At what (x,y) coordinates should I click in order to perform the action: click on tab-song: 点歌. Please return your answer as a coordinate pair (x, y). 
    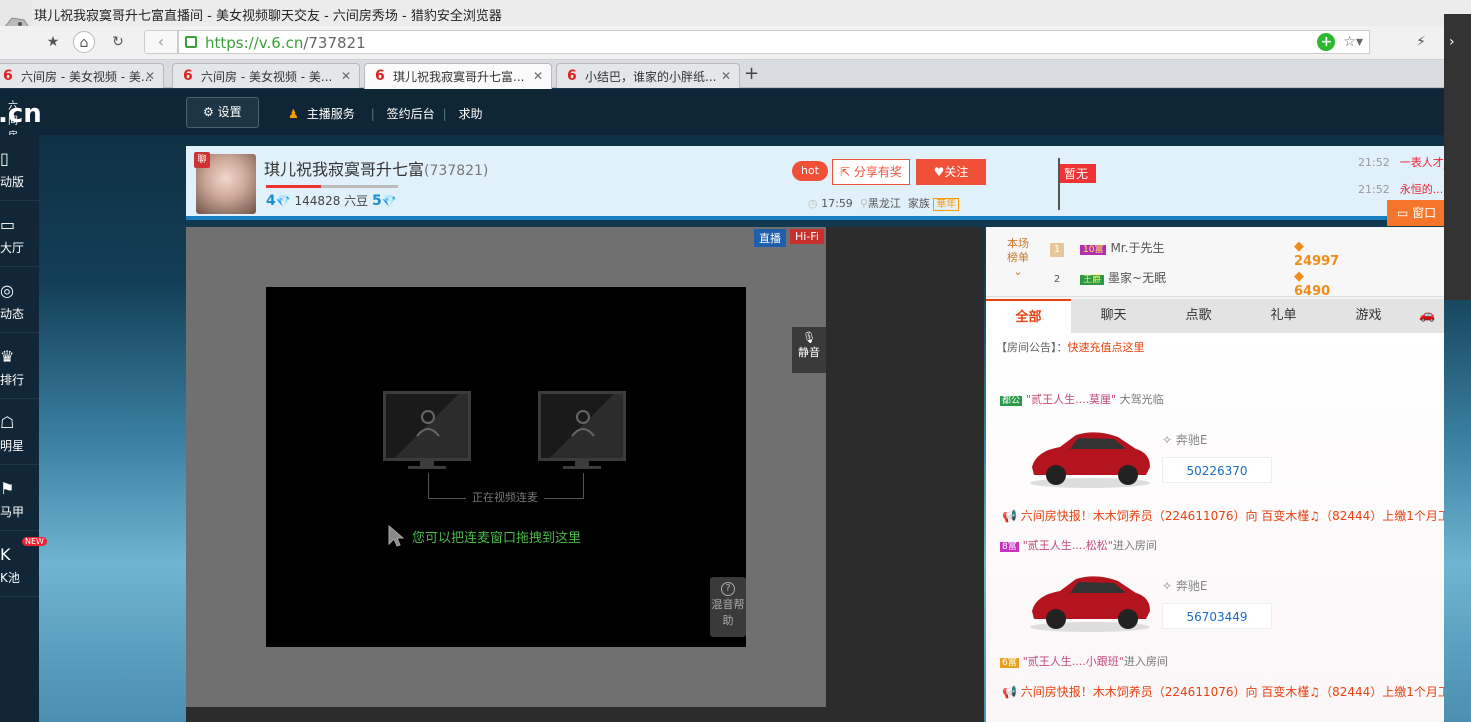
    Looking at the image, I should click on (1198, 316).